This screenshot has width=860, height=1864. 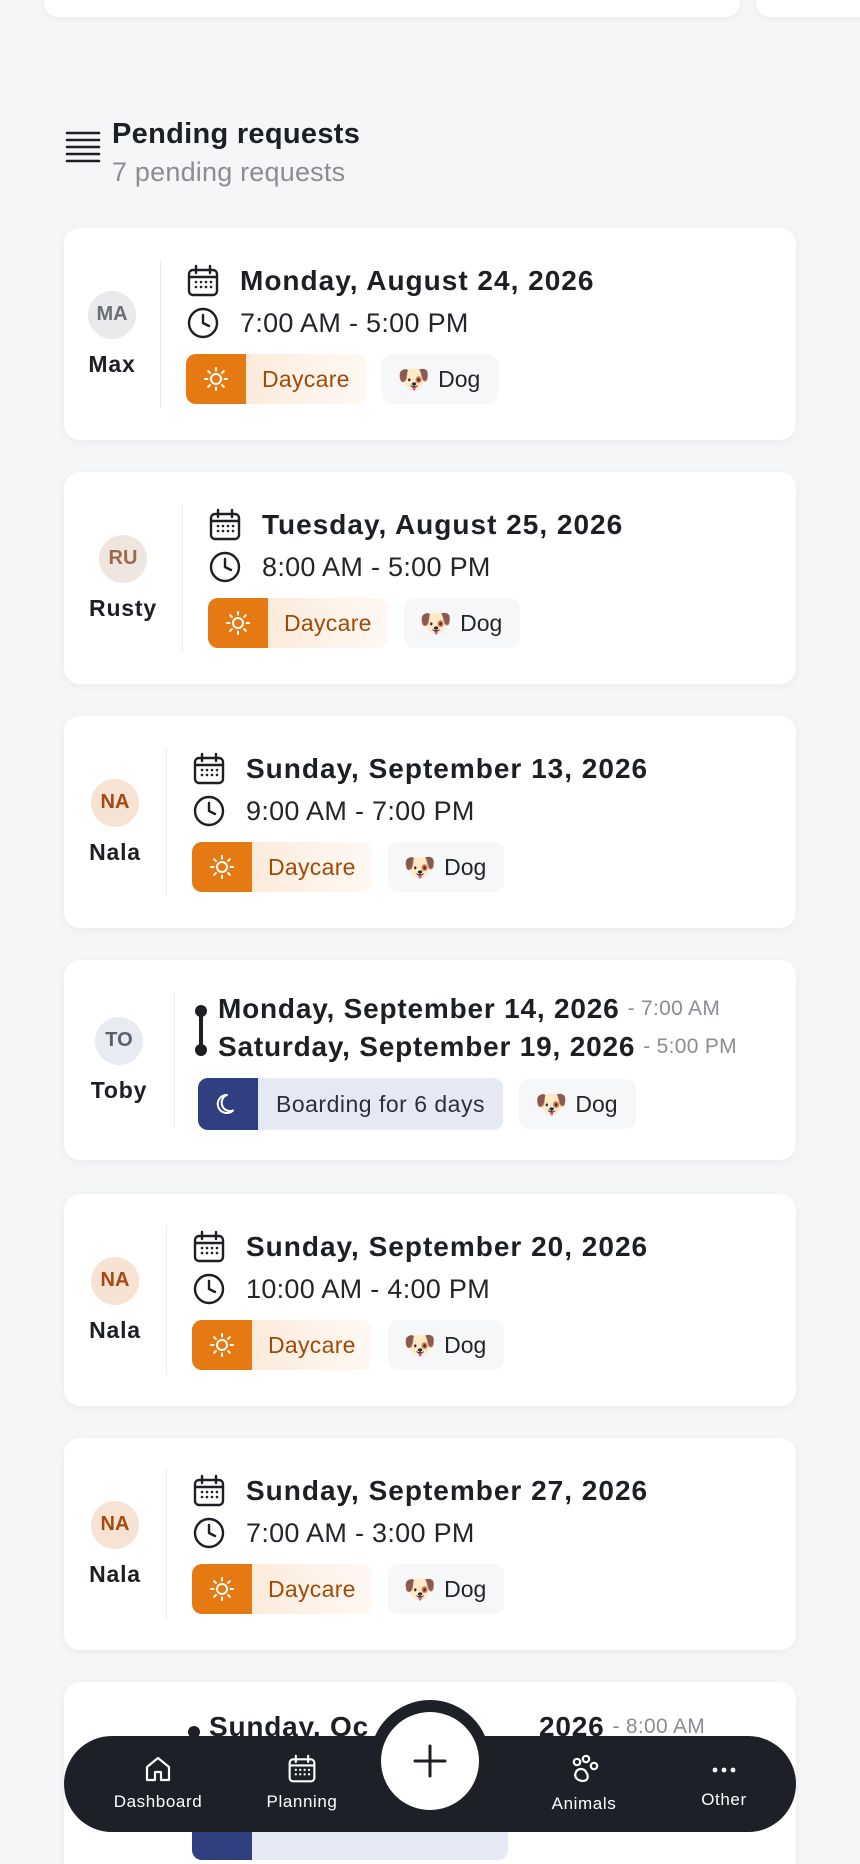 What do you see at coordinates (430, 1761) in the screenshot?
I see `add-button` at bounding box center [430, 1761].